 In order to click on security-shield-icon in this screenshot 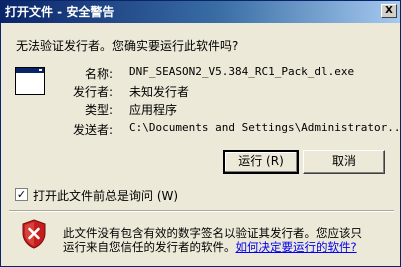, I will do `click(34, 234)`.